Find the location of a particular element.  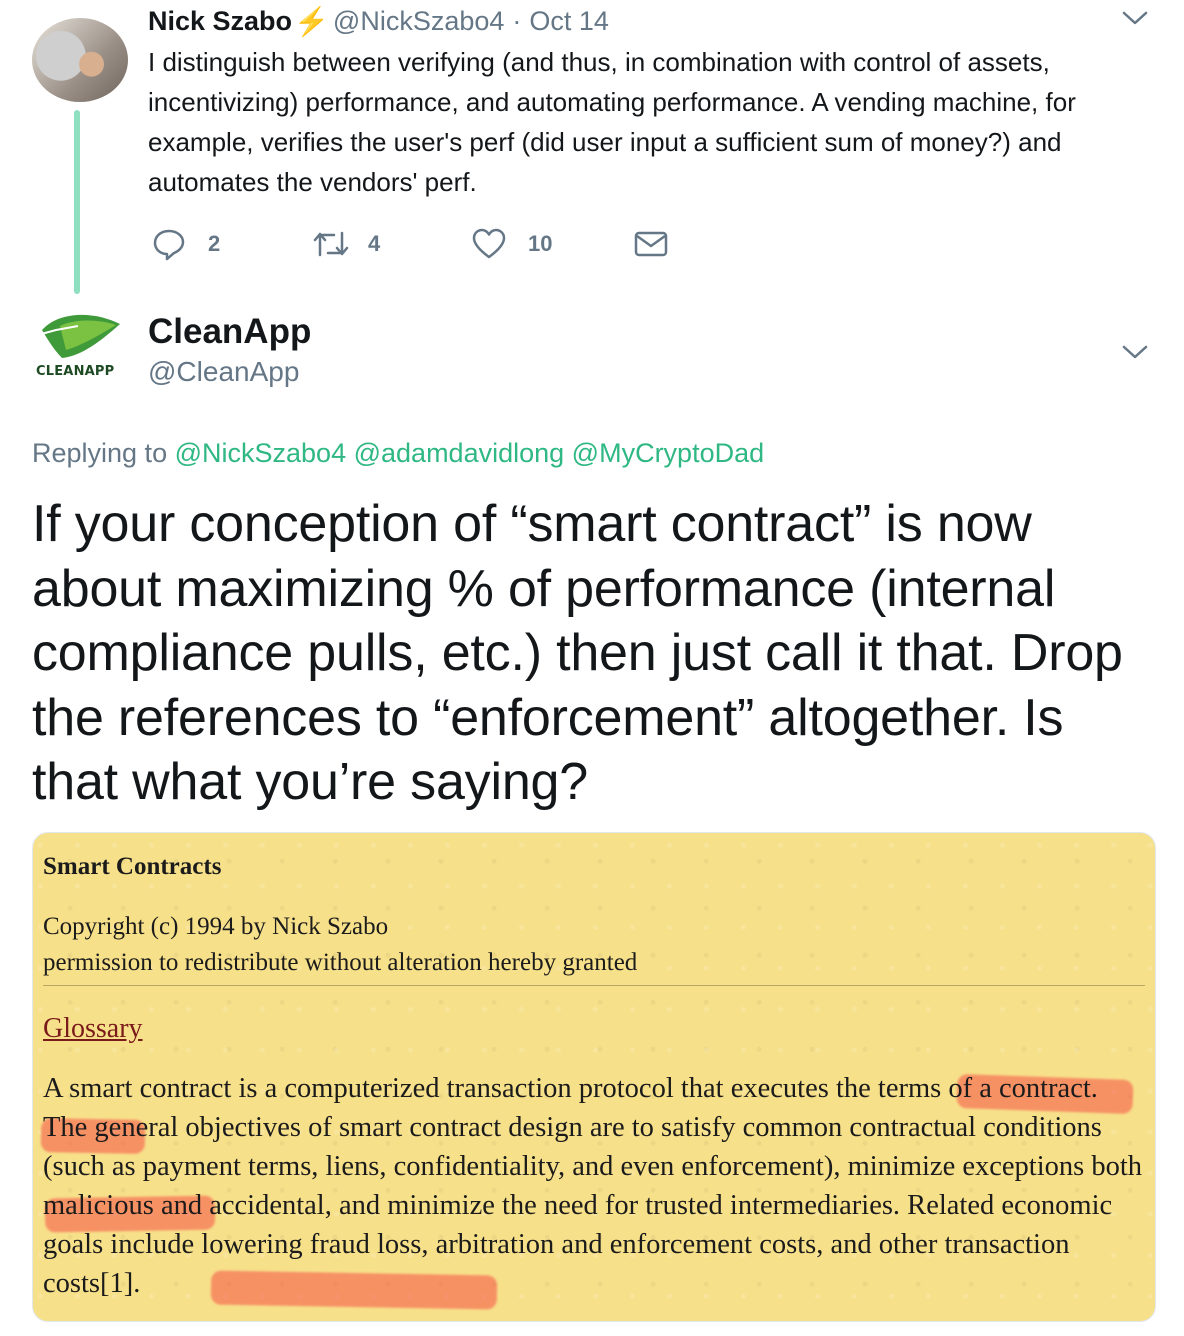

retweet-count: 4 is located at coordinates (374, 243).